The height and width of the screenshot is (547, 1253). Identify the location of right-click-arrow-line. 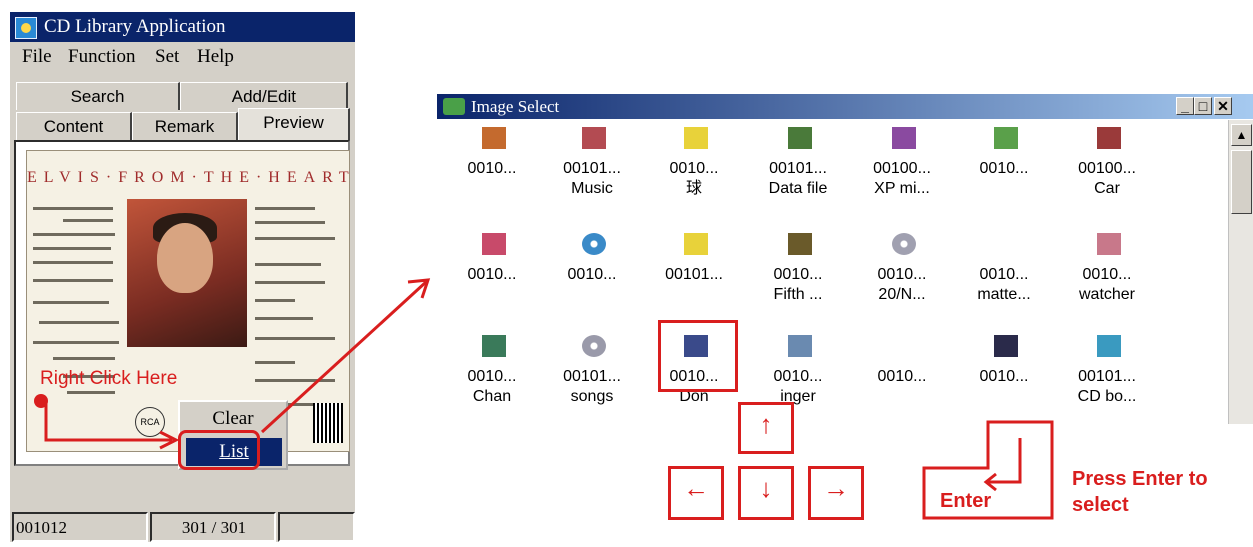
(108, 422).